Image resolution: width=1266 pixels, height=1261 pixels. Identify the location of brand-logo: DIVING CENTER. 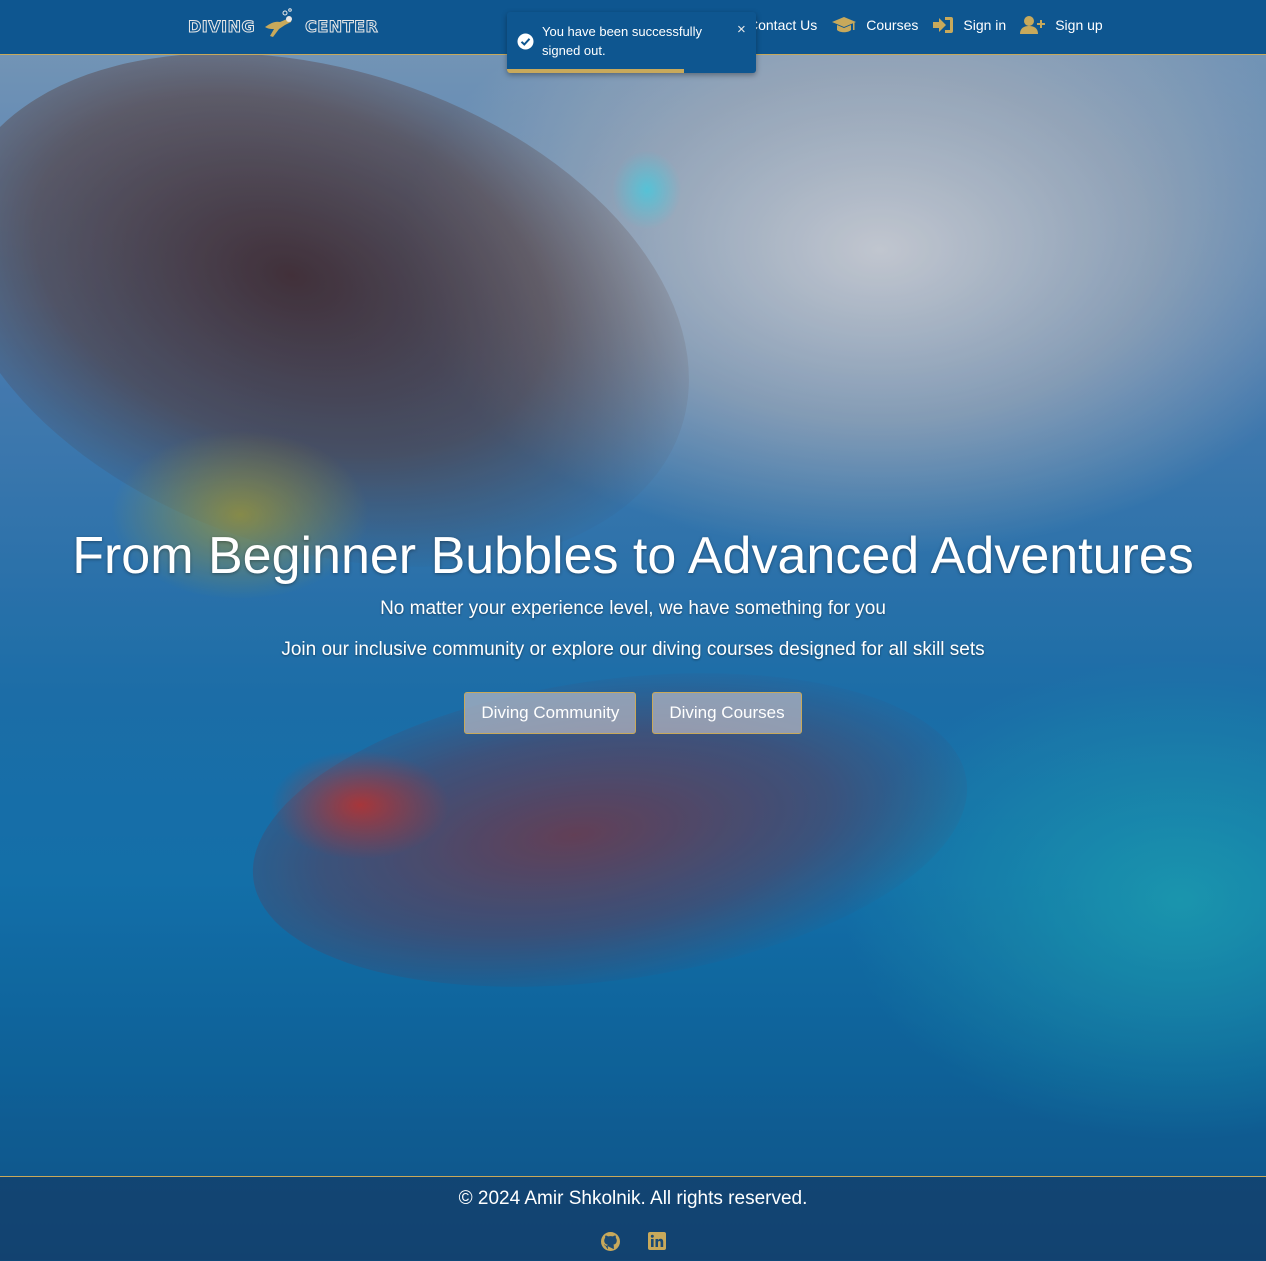
(283, 26).